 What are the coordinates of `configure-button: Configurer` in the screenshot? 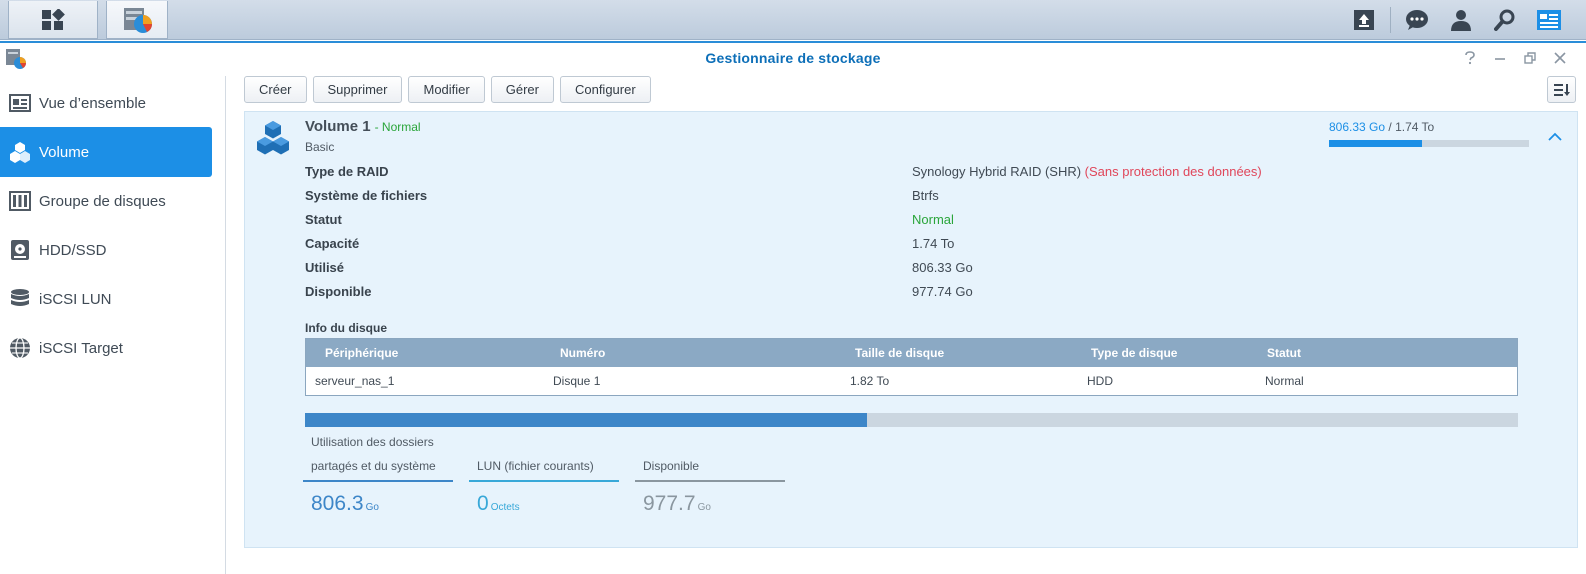 It's located at (605, 89).